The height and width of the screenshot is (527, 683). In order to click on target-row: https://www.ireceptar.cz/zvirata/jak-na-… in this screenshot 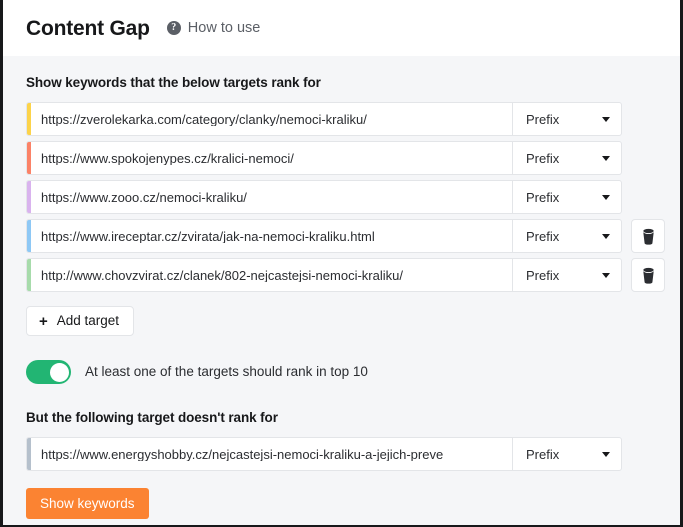, I will do `click(345, 236)`.